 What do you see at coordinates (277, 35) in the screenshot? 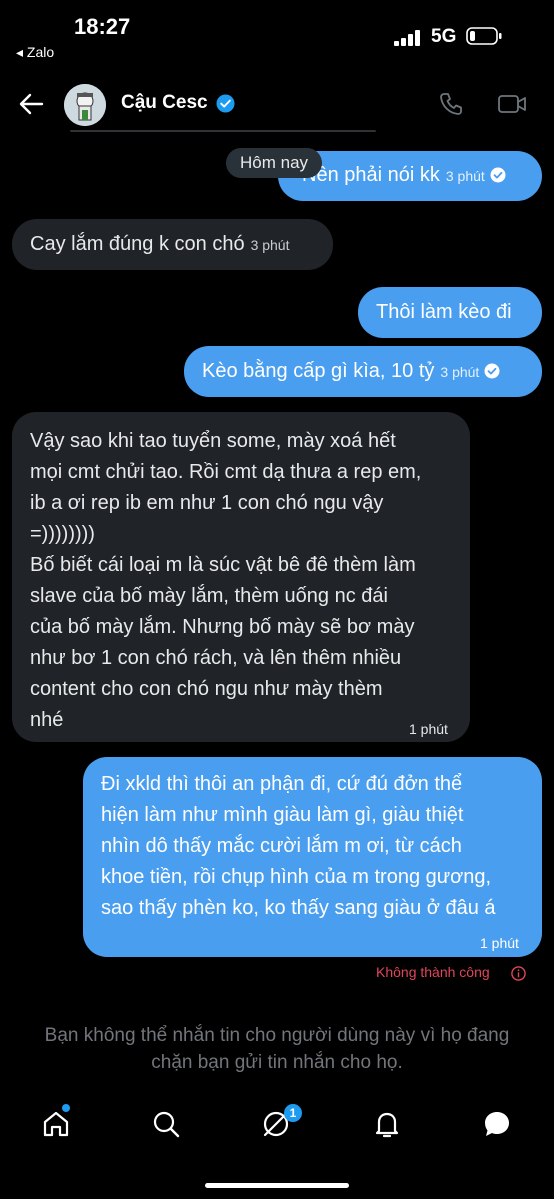
I see `status-bar: 18:27 ◂ Zalo 5G` at bounding box center [277, 35].